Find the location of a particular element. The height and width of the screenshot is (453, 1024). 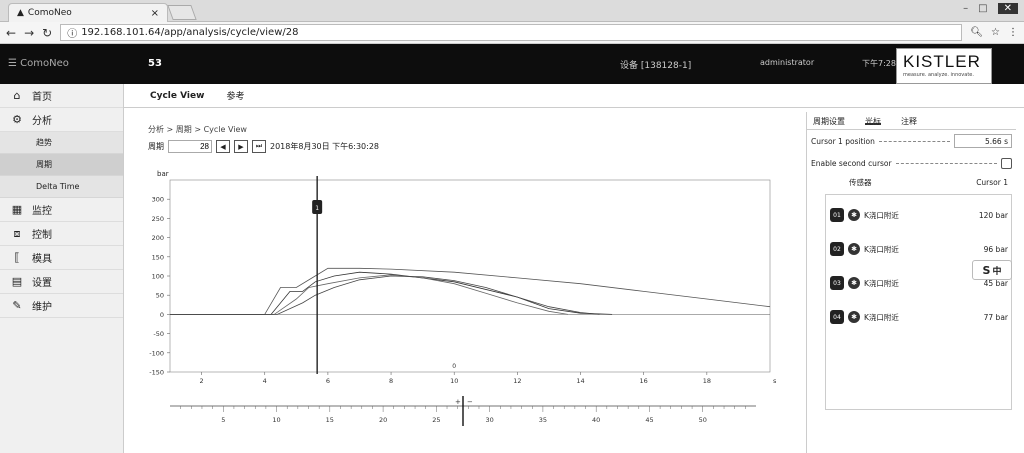

browser-tools: 🔍︎ ☆ ⋮ is located at coordinates (994, 32).